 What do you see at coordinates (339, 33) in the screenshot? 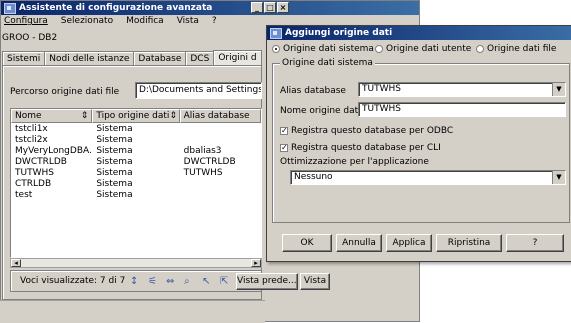
I see `dialog-title: Aggiungi origine dati` at bounding box center [339, 33].